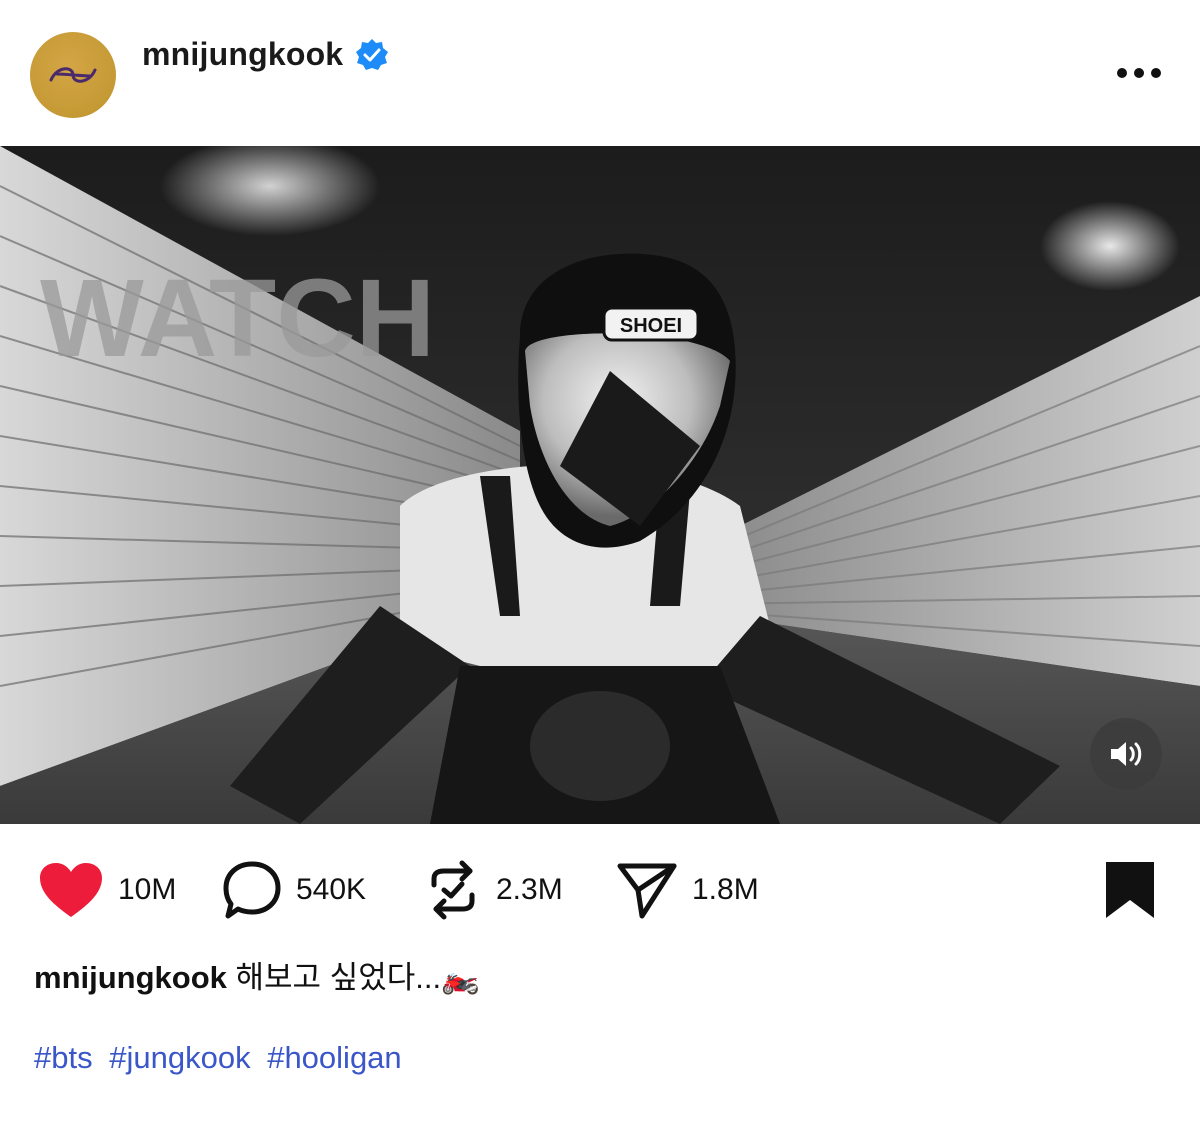  I want to click on username-link: mnijungkook, so click(242, 54).